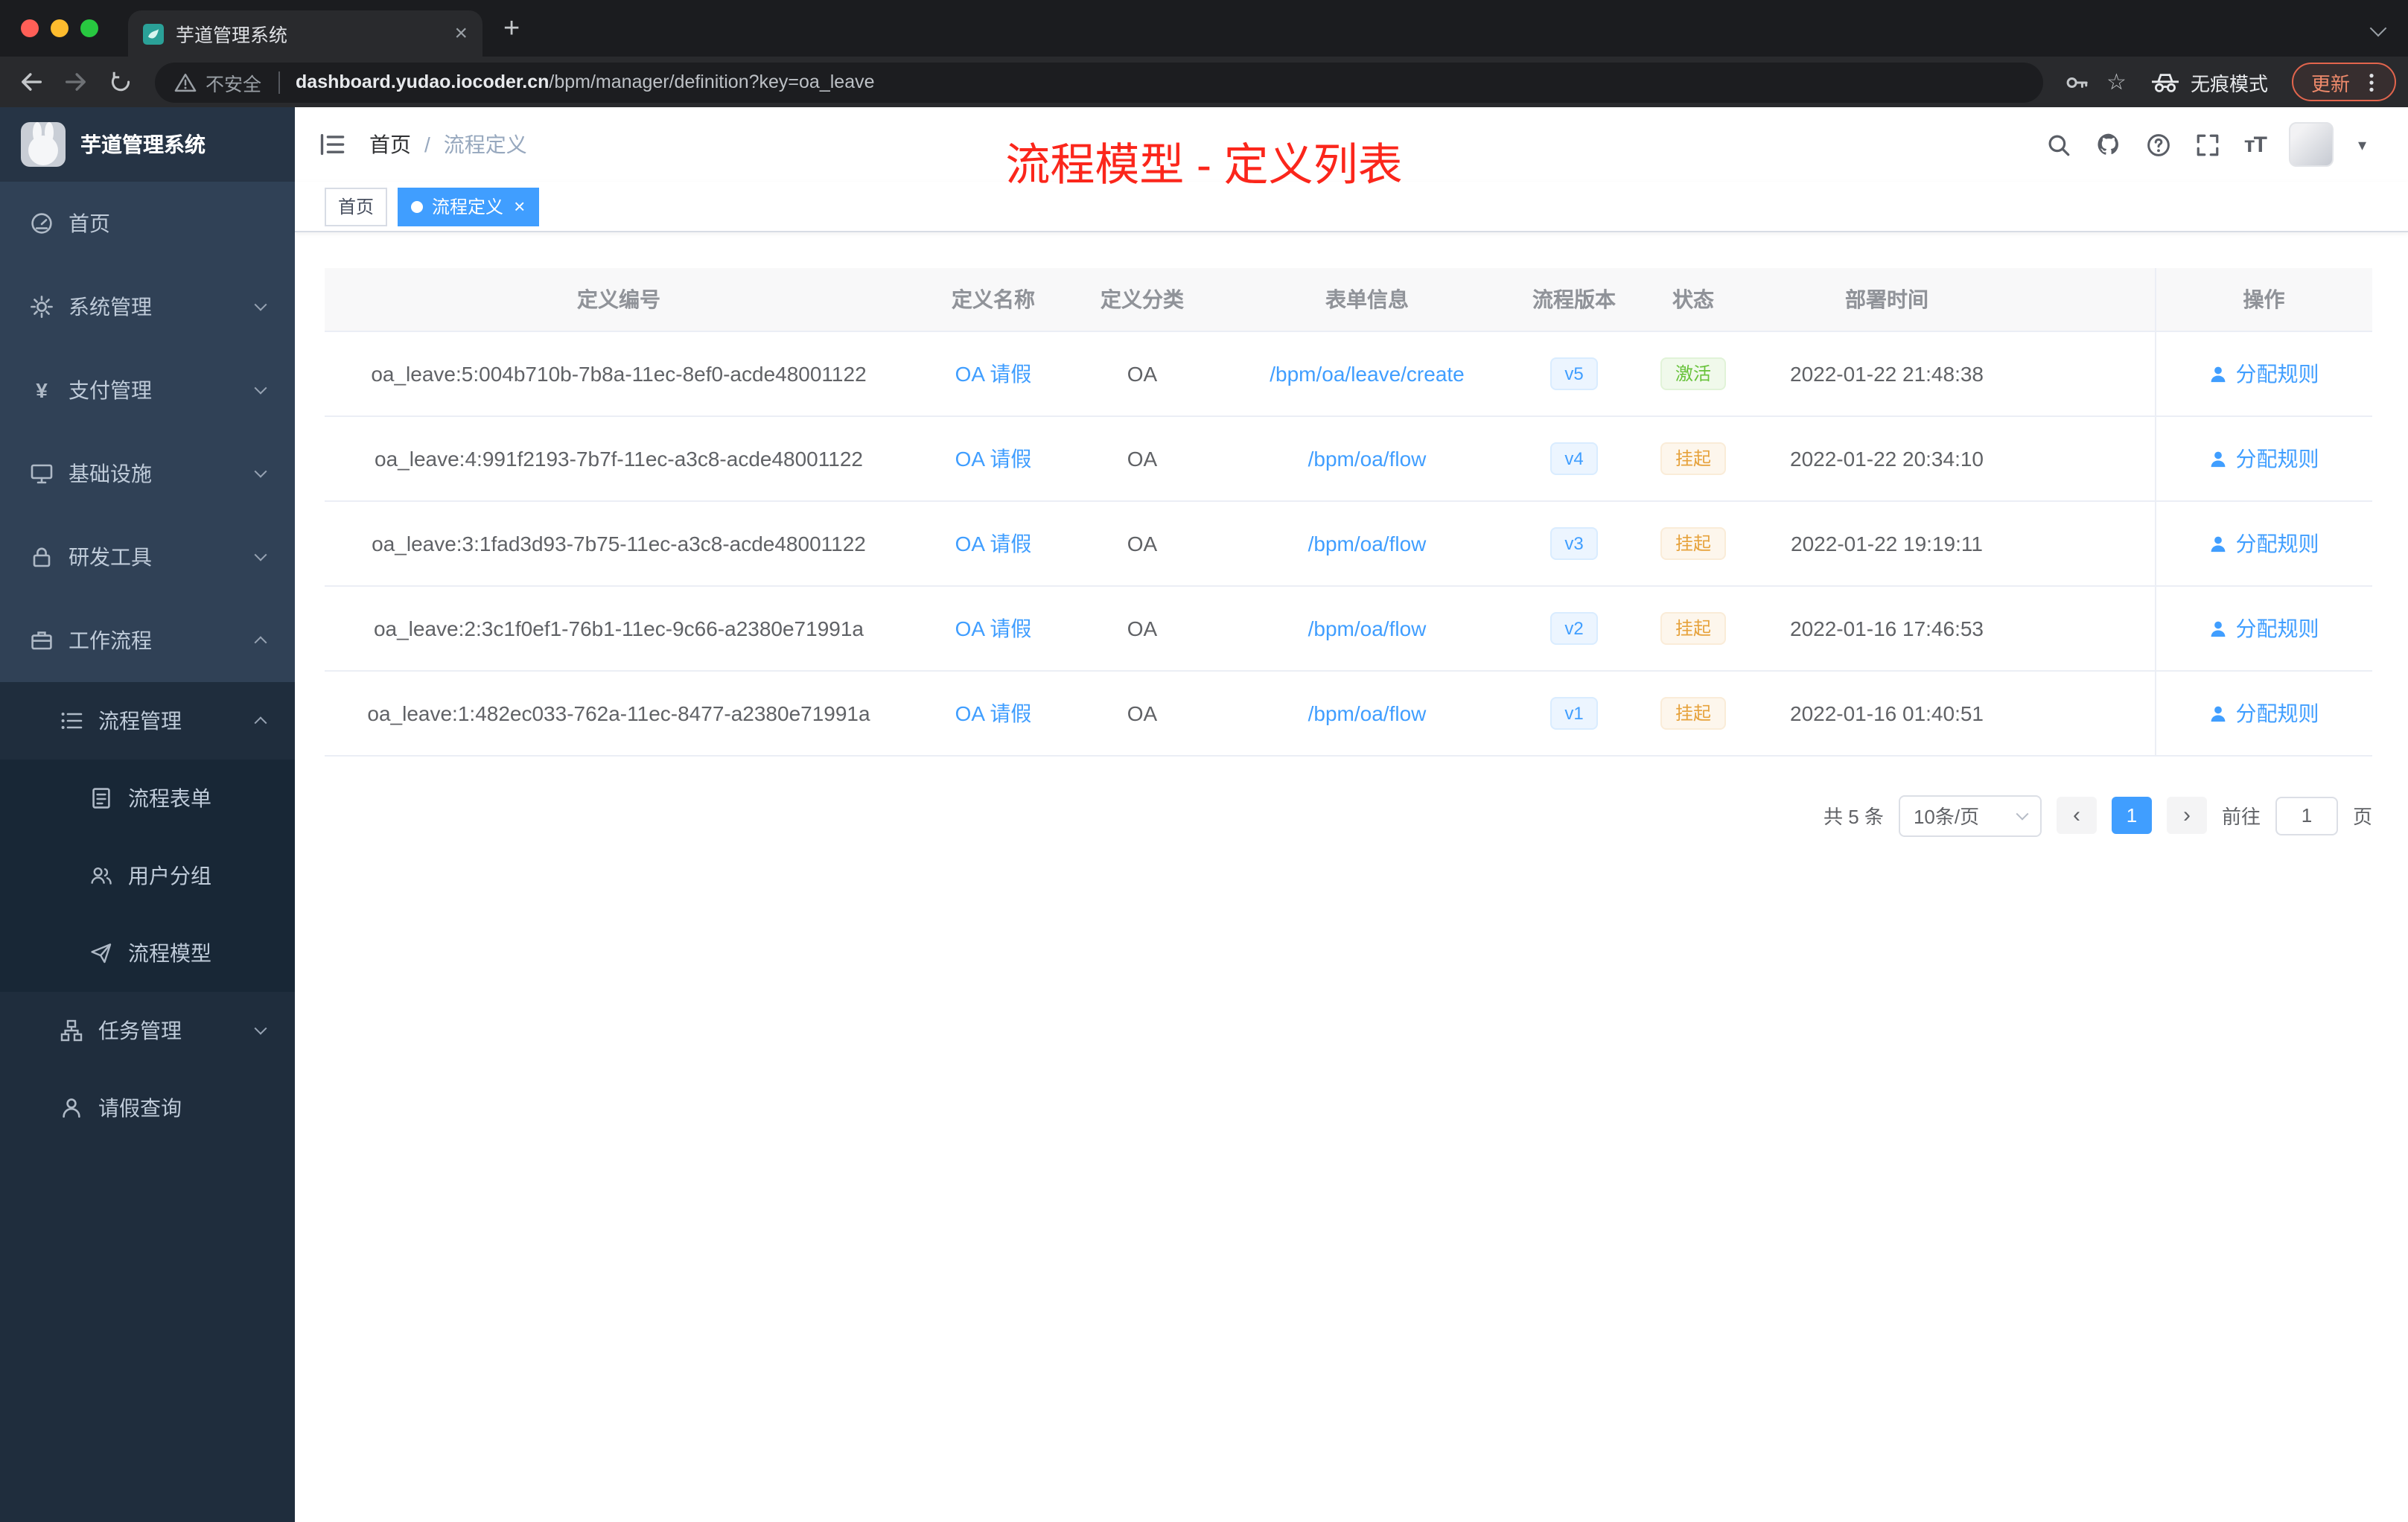 The height and width of the screenshot is (1522, 2408). What do you see at coordinates (2311, 144) in the screenshot?
I see `user-avatar` at bounding box center [2311, 144].